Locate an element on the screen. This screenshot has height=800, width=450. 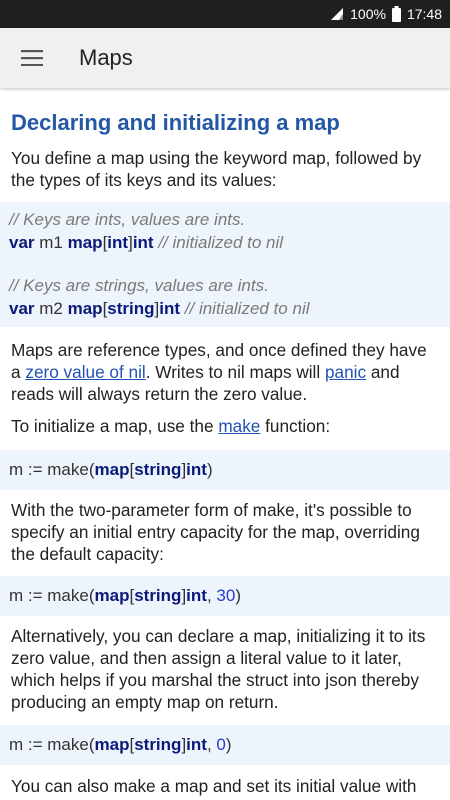
code-block-make: m := make(map[string]int) is located at coordinates (225, 470).